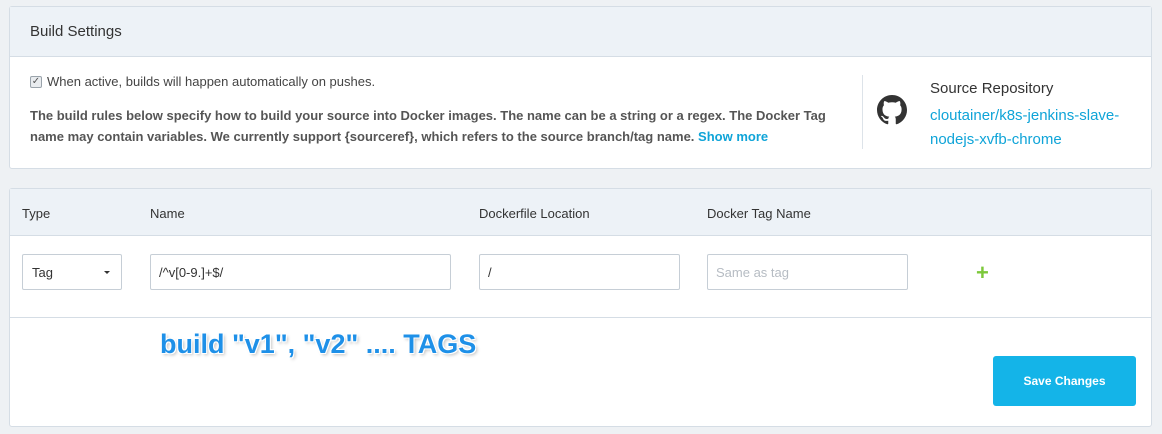  I want to click on name-input, so click(300, 272).